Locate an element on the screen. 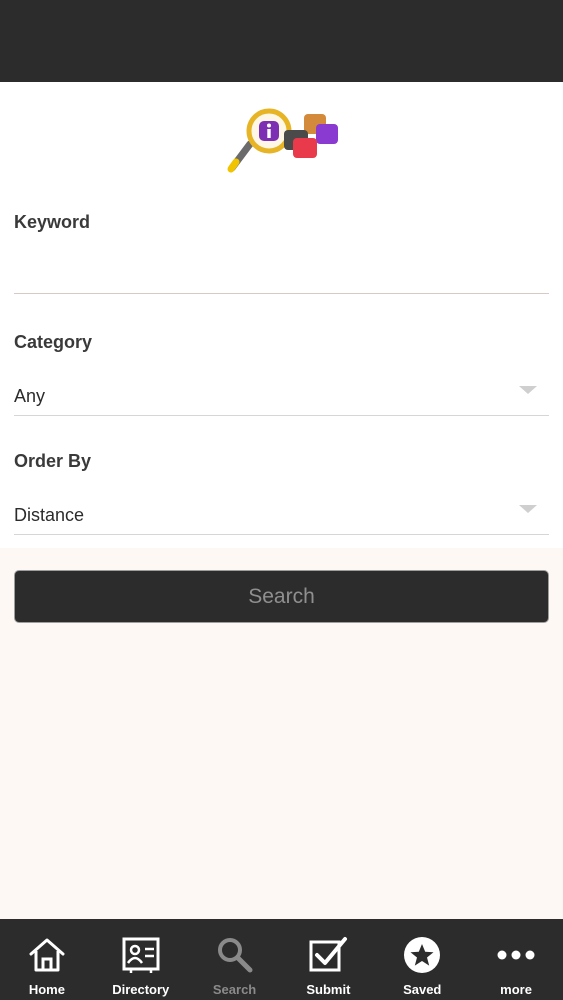 The height and width of the screenshot is (1000, 563). tab-search: Search is located at coordinates (235, 959).